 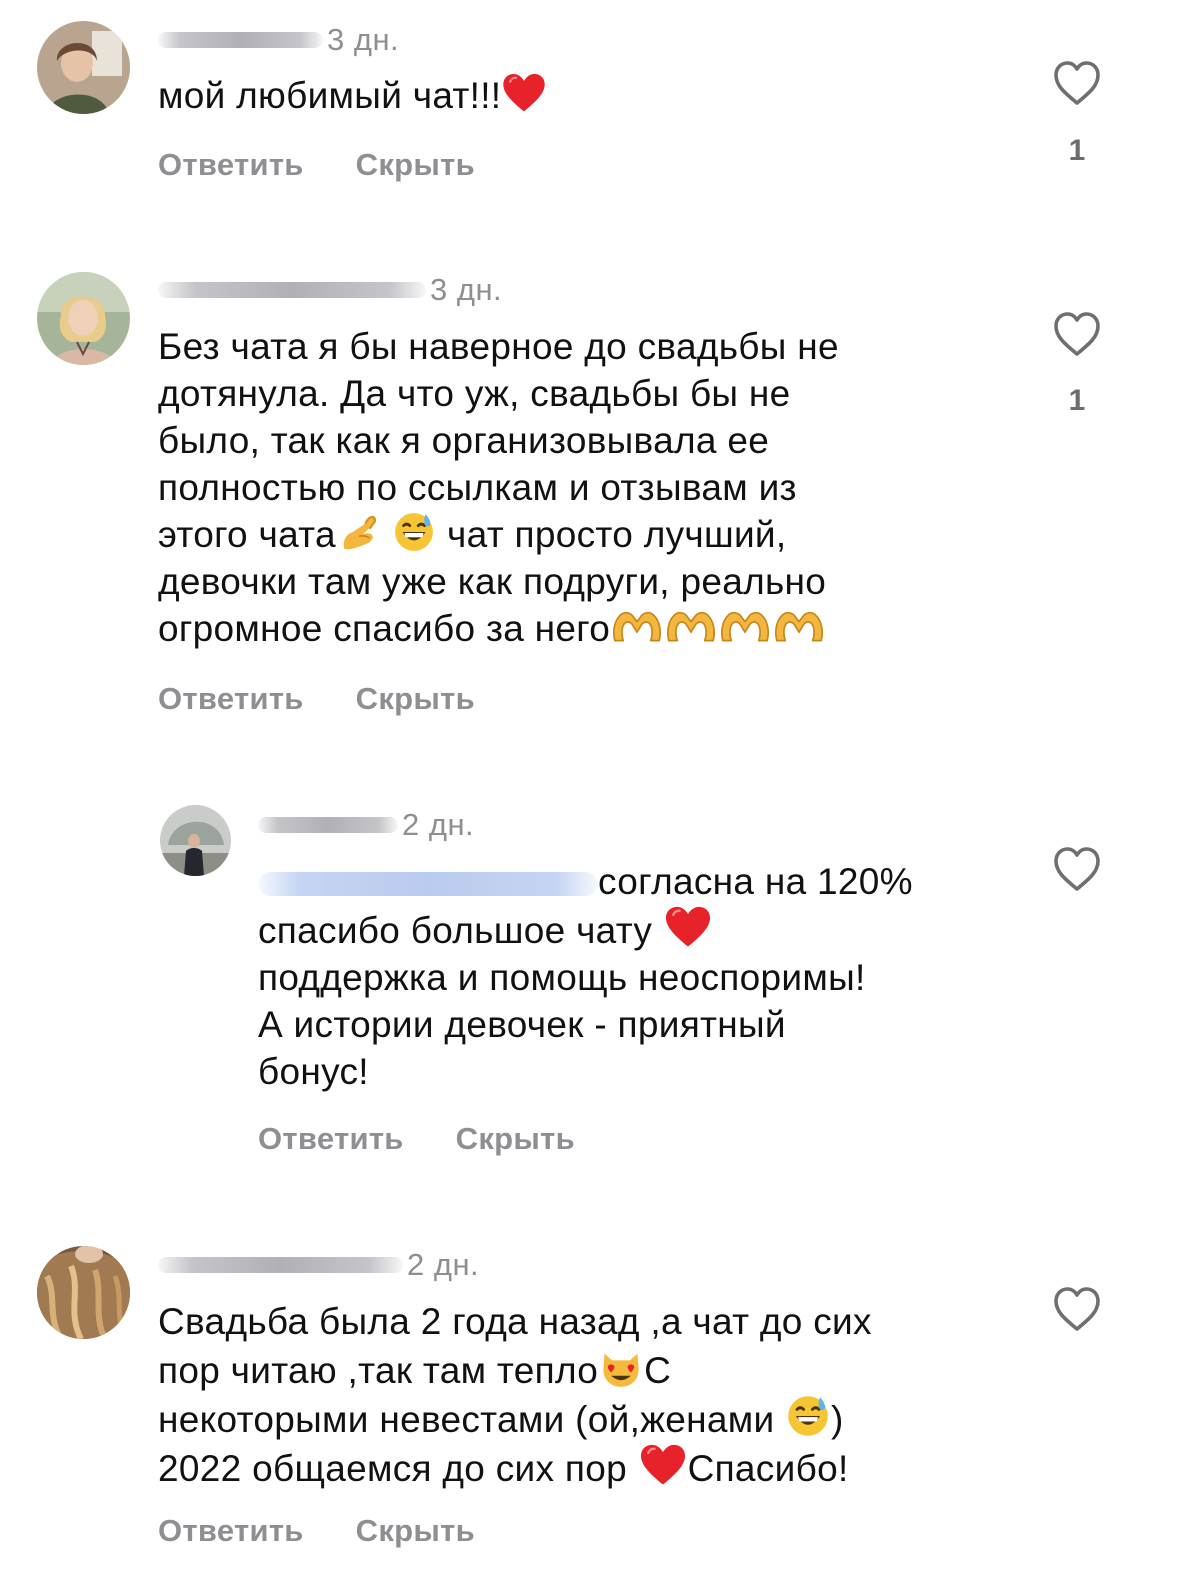 I want to click on comment-text: мой любимый чат!!!, so click(x=352, y=95).